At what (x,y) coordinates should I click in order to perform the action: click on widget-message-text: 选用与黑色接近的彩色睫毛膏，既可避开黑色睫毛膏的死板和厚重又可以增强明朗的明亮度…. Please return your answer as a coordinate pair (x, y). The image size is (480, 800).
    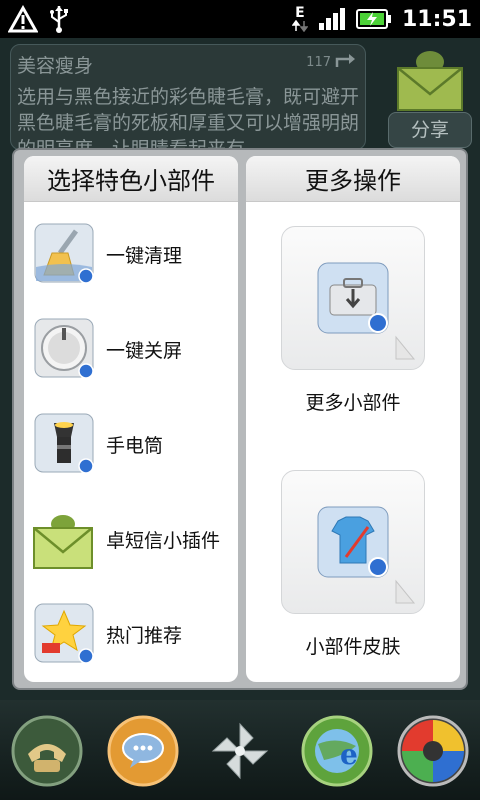
    Looking at the image, I should click on (188, 118).